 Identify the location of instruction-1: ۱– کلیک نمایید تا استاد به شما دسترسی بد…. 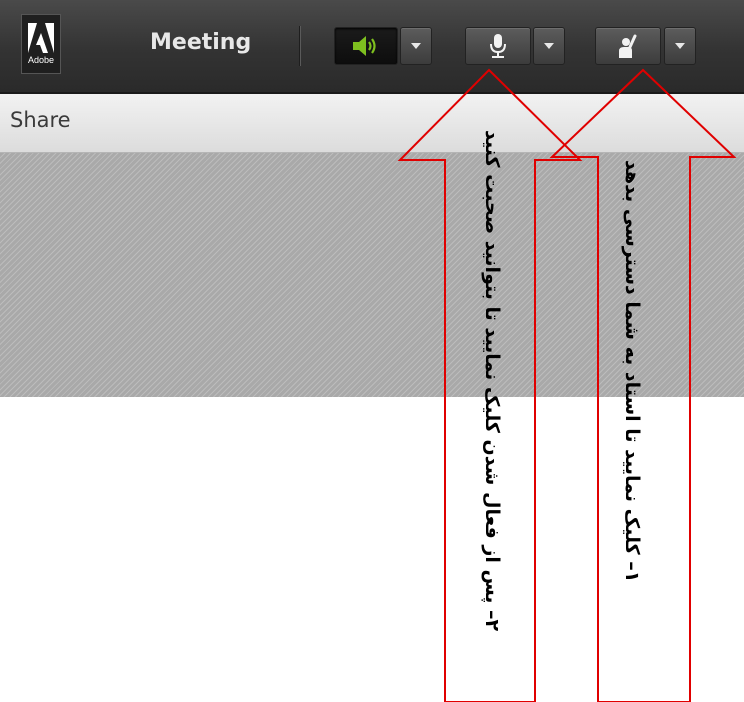
(632, 371).